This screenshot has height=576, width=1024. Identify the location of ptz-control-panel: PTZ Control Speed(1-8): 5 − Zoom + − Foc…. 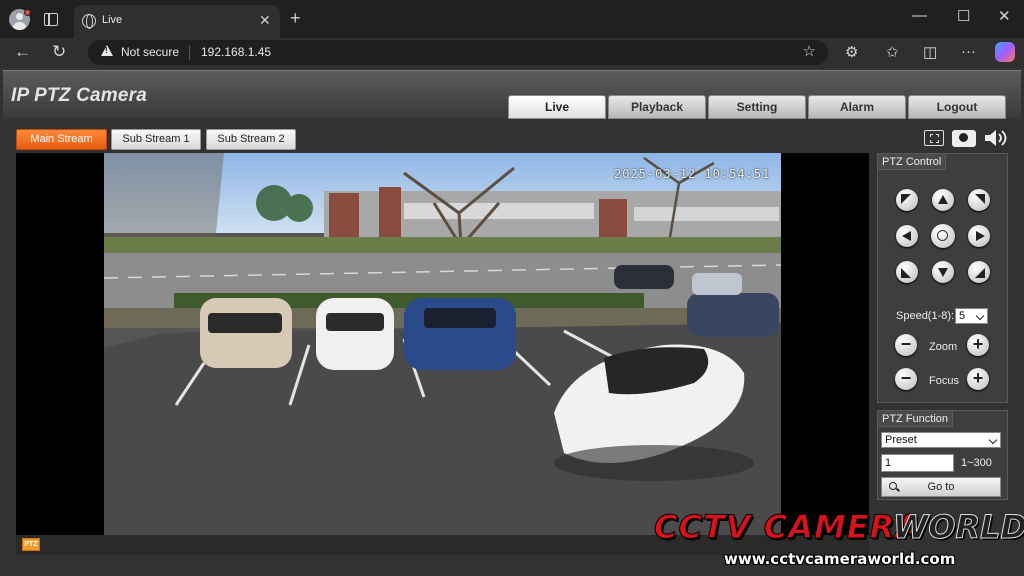
(942, 278).